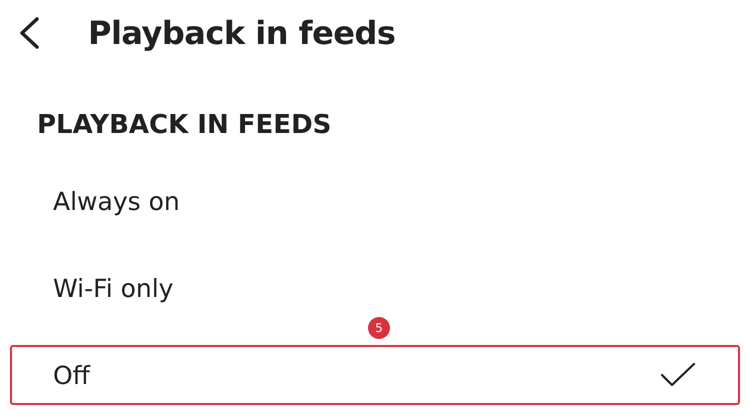 The width and height of the screenshot is (750, 417). Describe the element at coordinates (375, 201) in the screenshot. I see `option-row: Always on` at that location.